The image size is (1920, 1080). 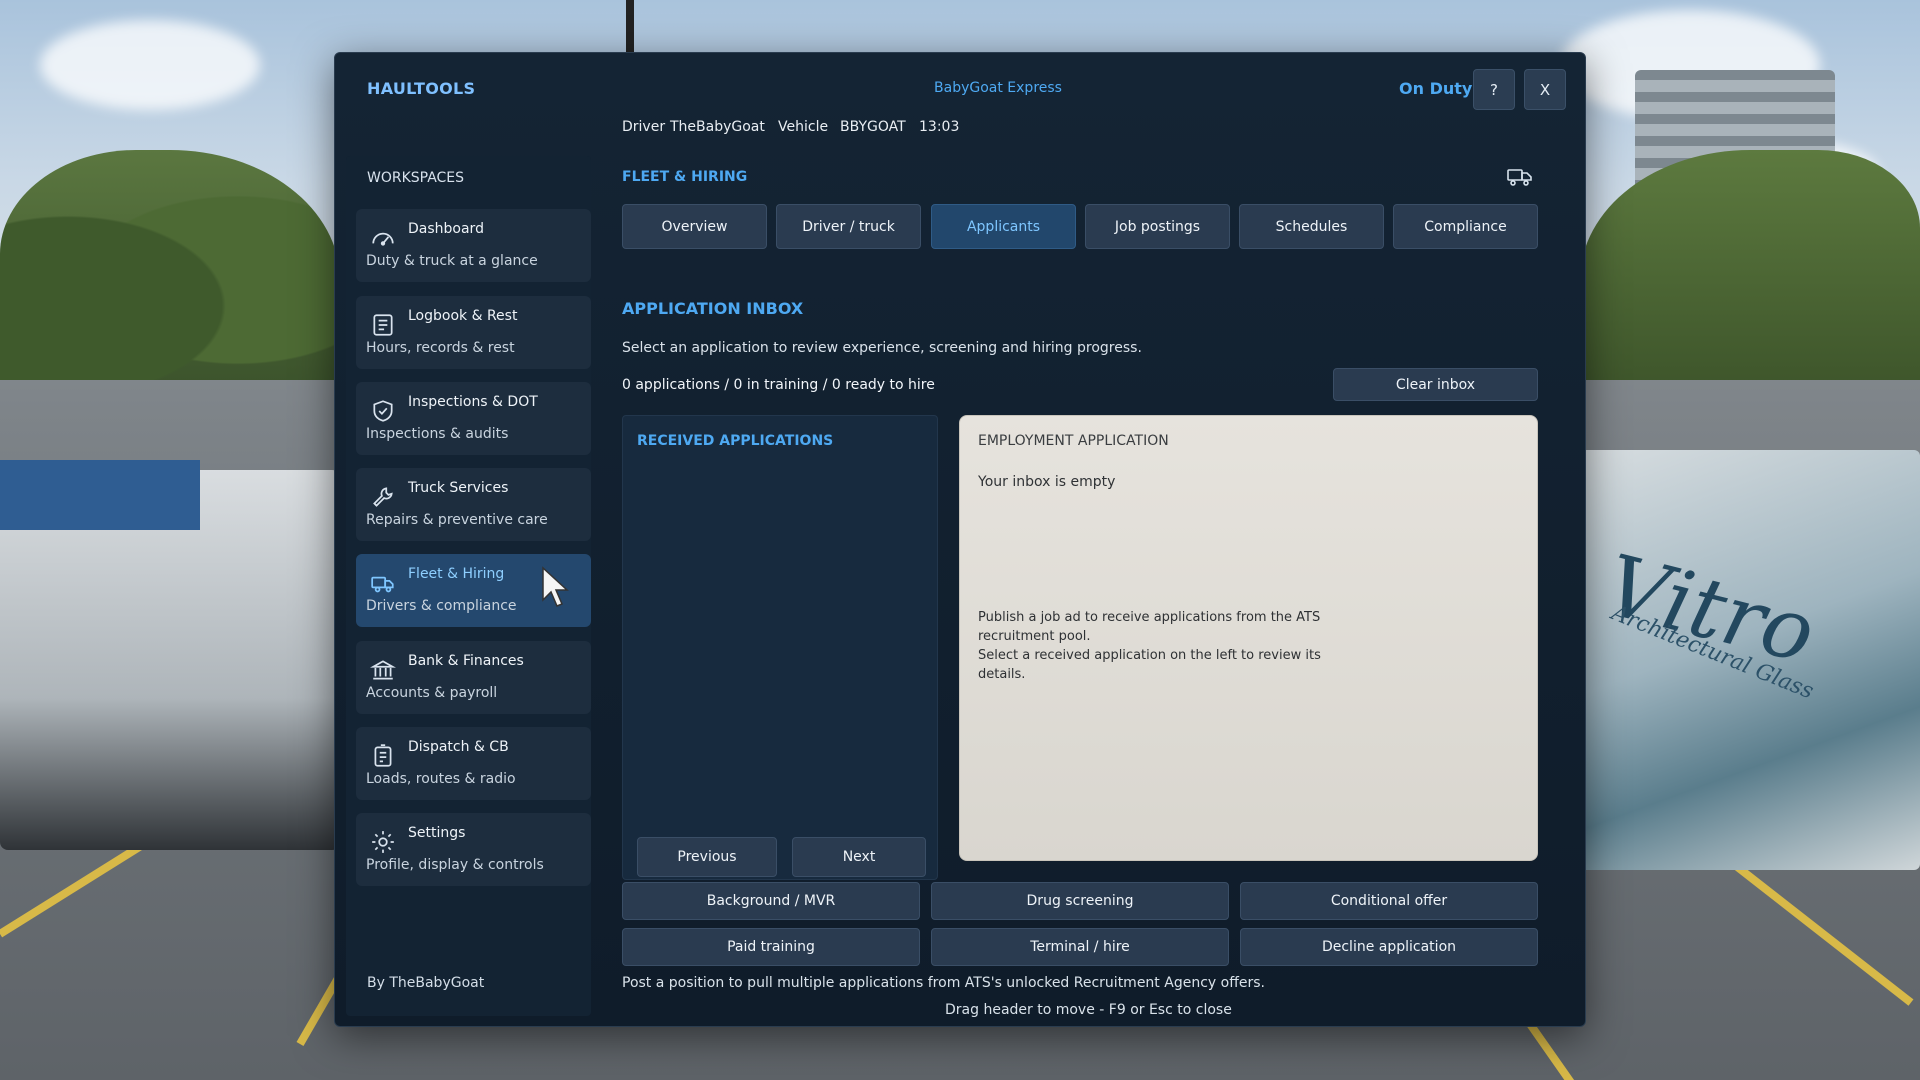 I want to click on logbook-icon, so click(x=383, y=325).